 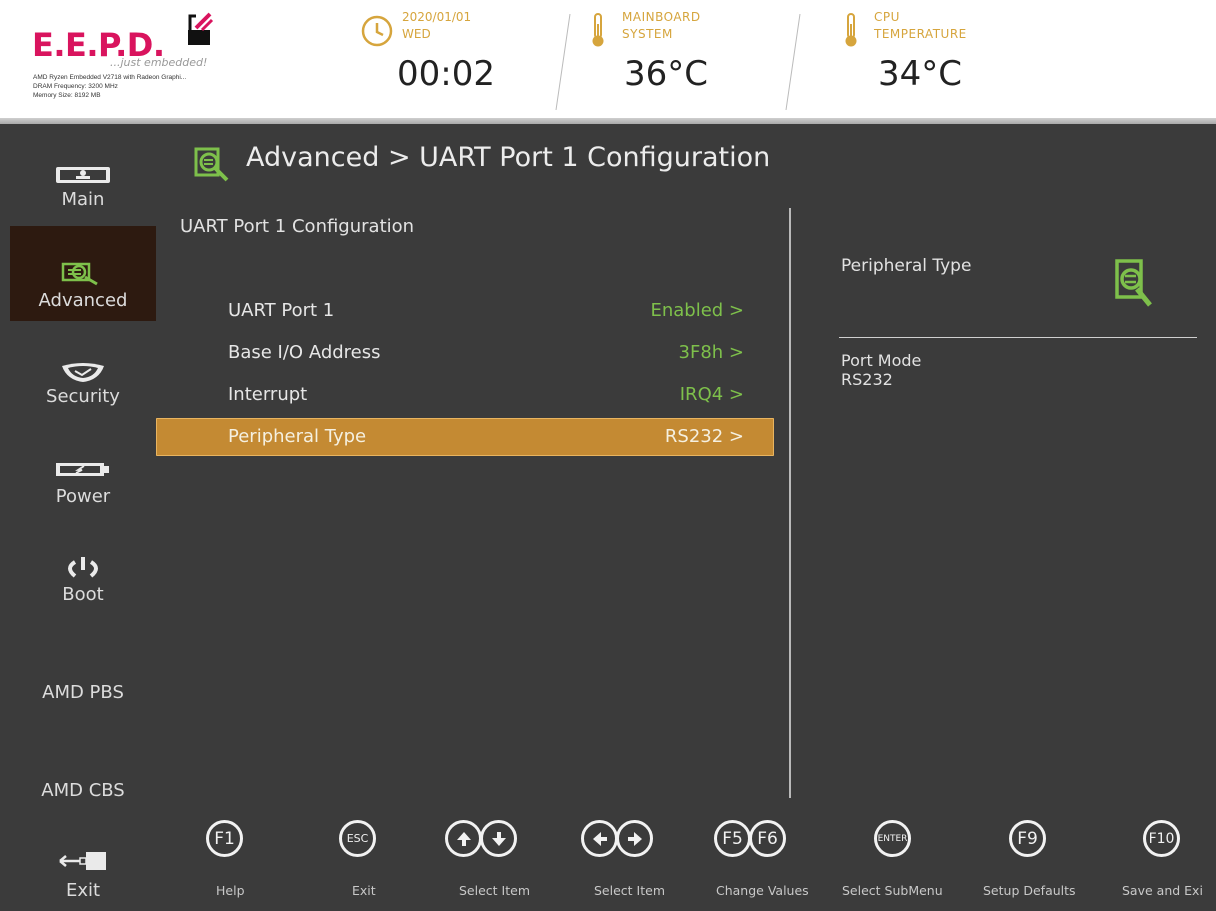 I want to click on key-circle: ENTER, so click(x=892, y=838).